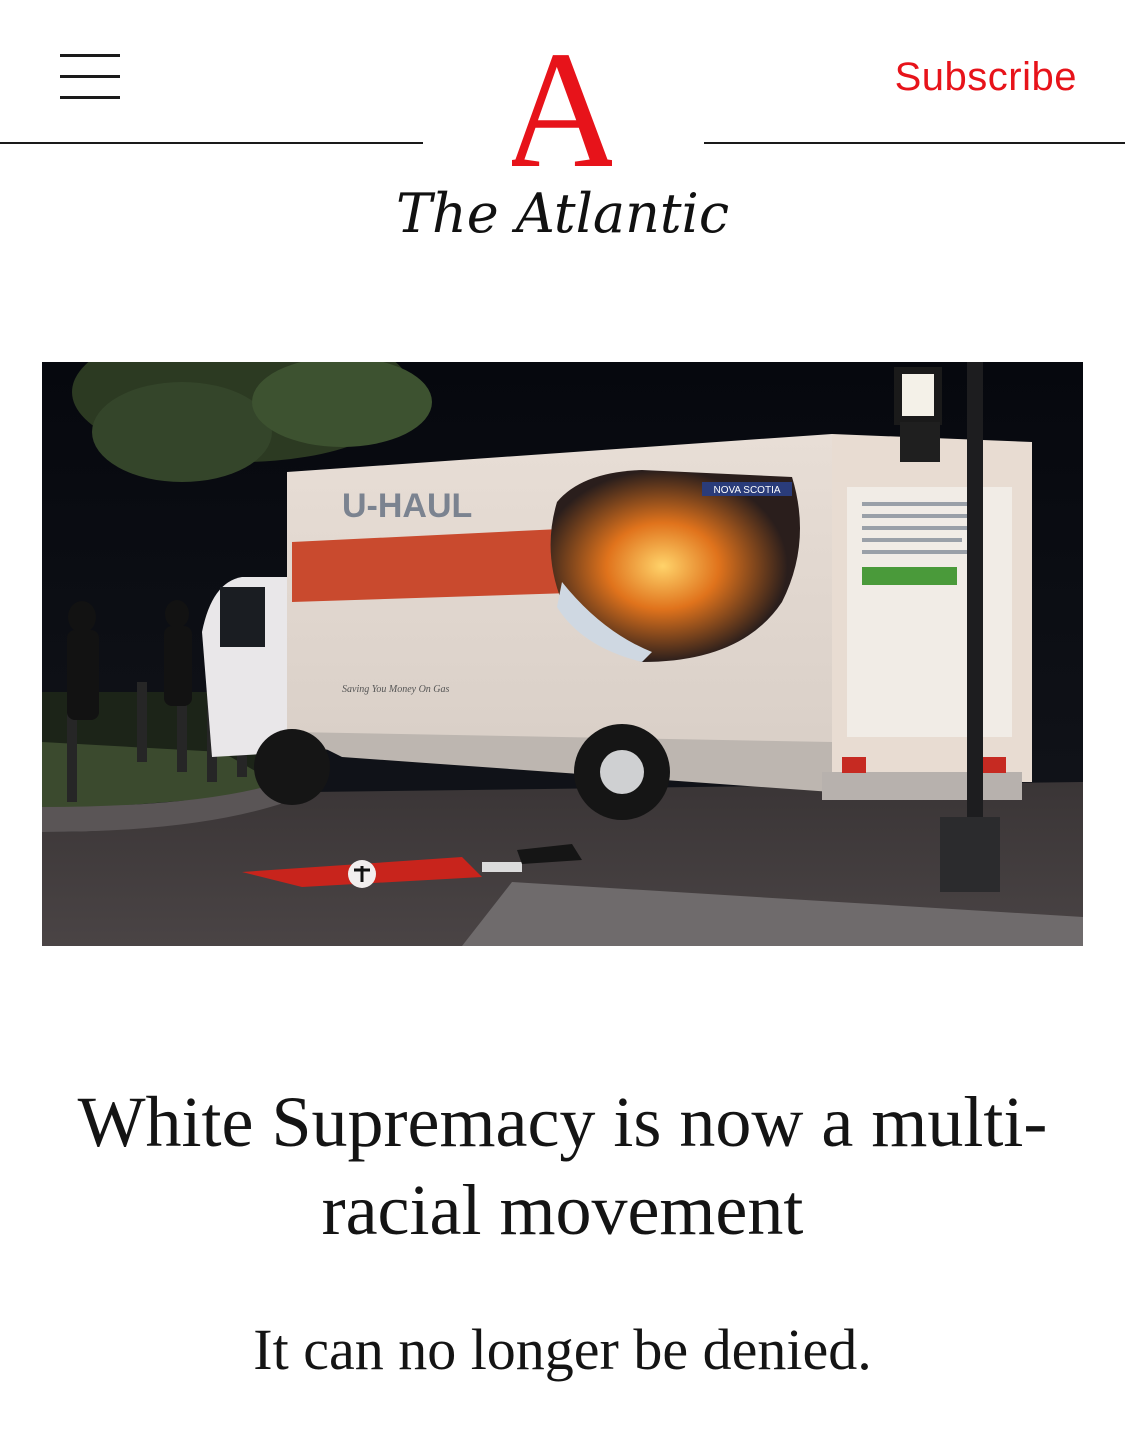 The width and height of the screenshot is (1125, 1431). Describe the element at coordinates (211, 143) in the screenshot. I see `header-rule-left` at that location.